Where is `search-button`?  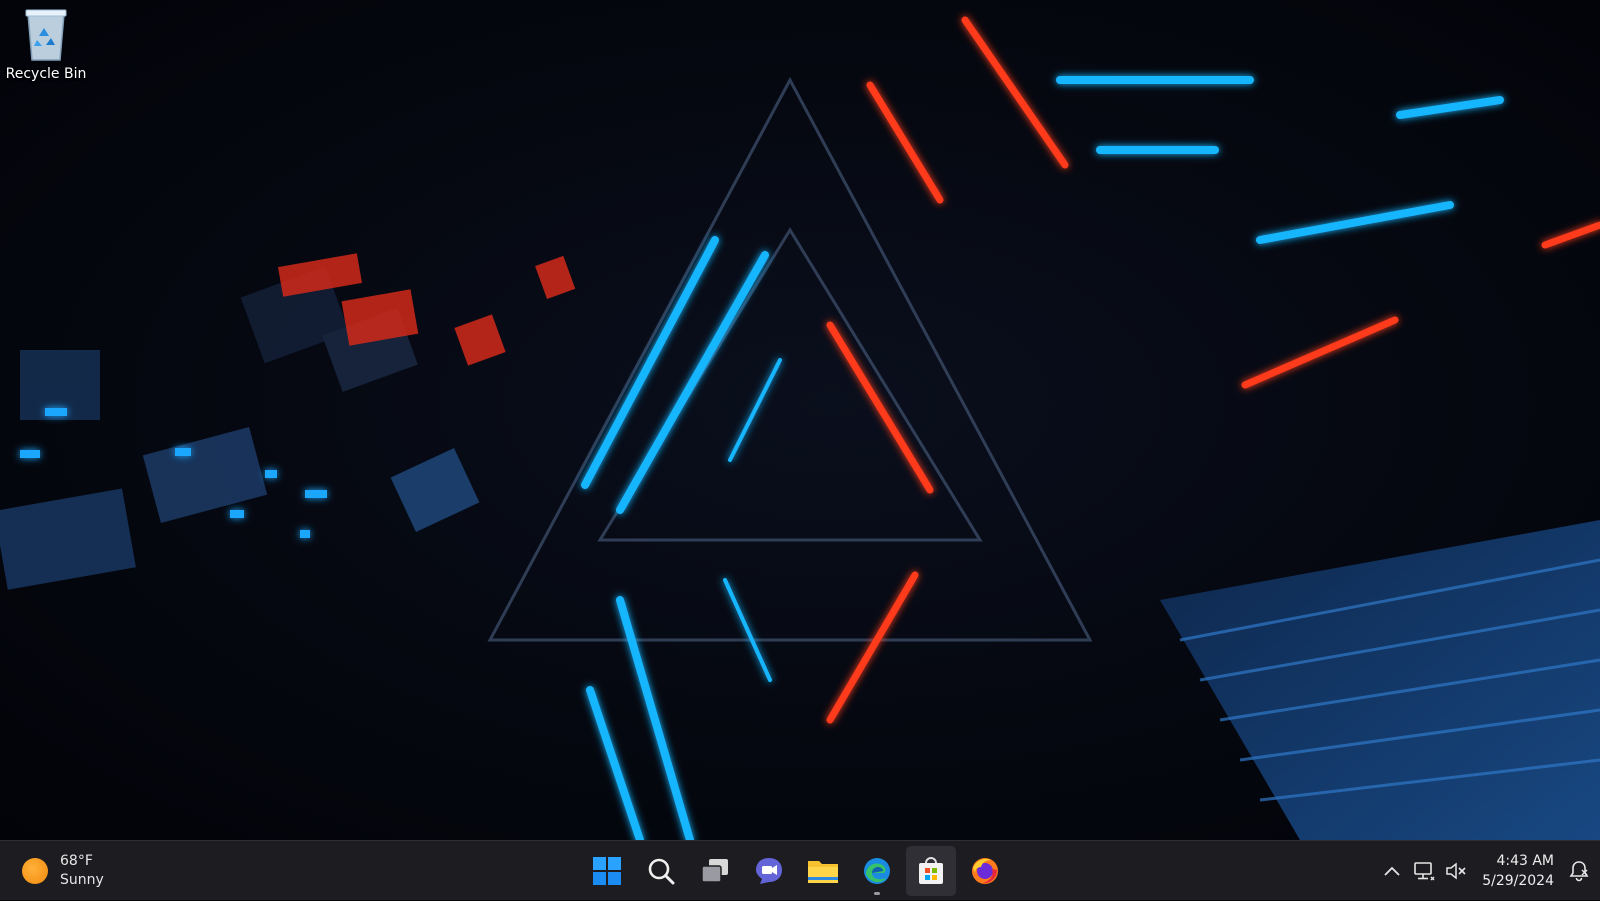 search-button is located at coordinates (661, 871).